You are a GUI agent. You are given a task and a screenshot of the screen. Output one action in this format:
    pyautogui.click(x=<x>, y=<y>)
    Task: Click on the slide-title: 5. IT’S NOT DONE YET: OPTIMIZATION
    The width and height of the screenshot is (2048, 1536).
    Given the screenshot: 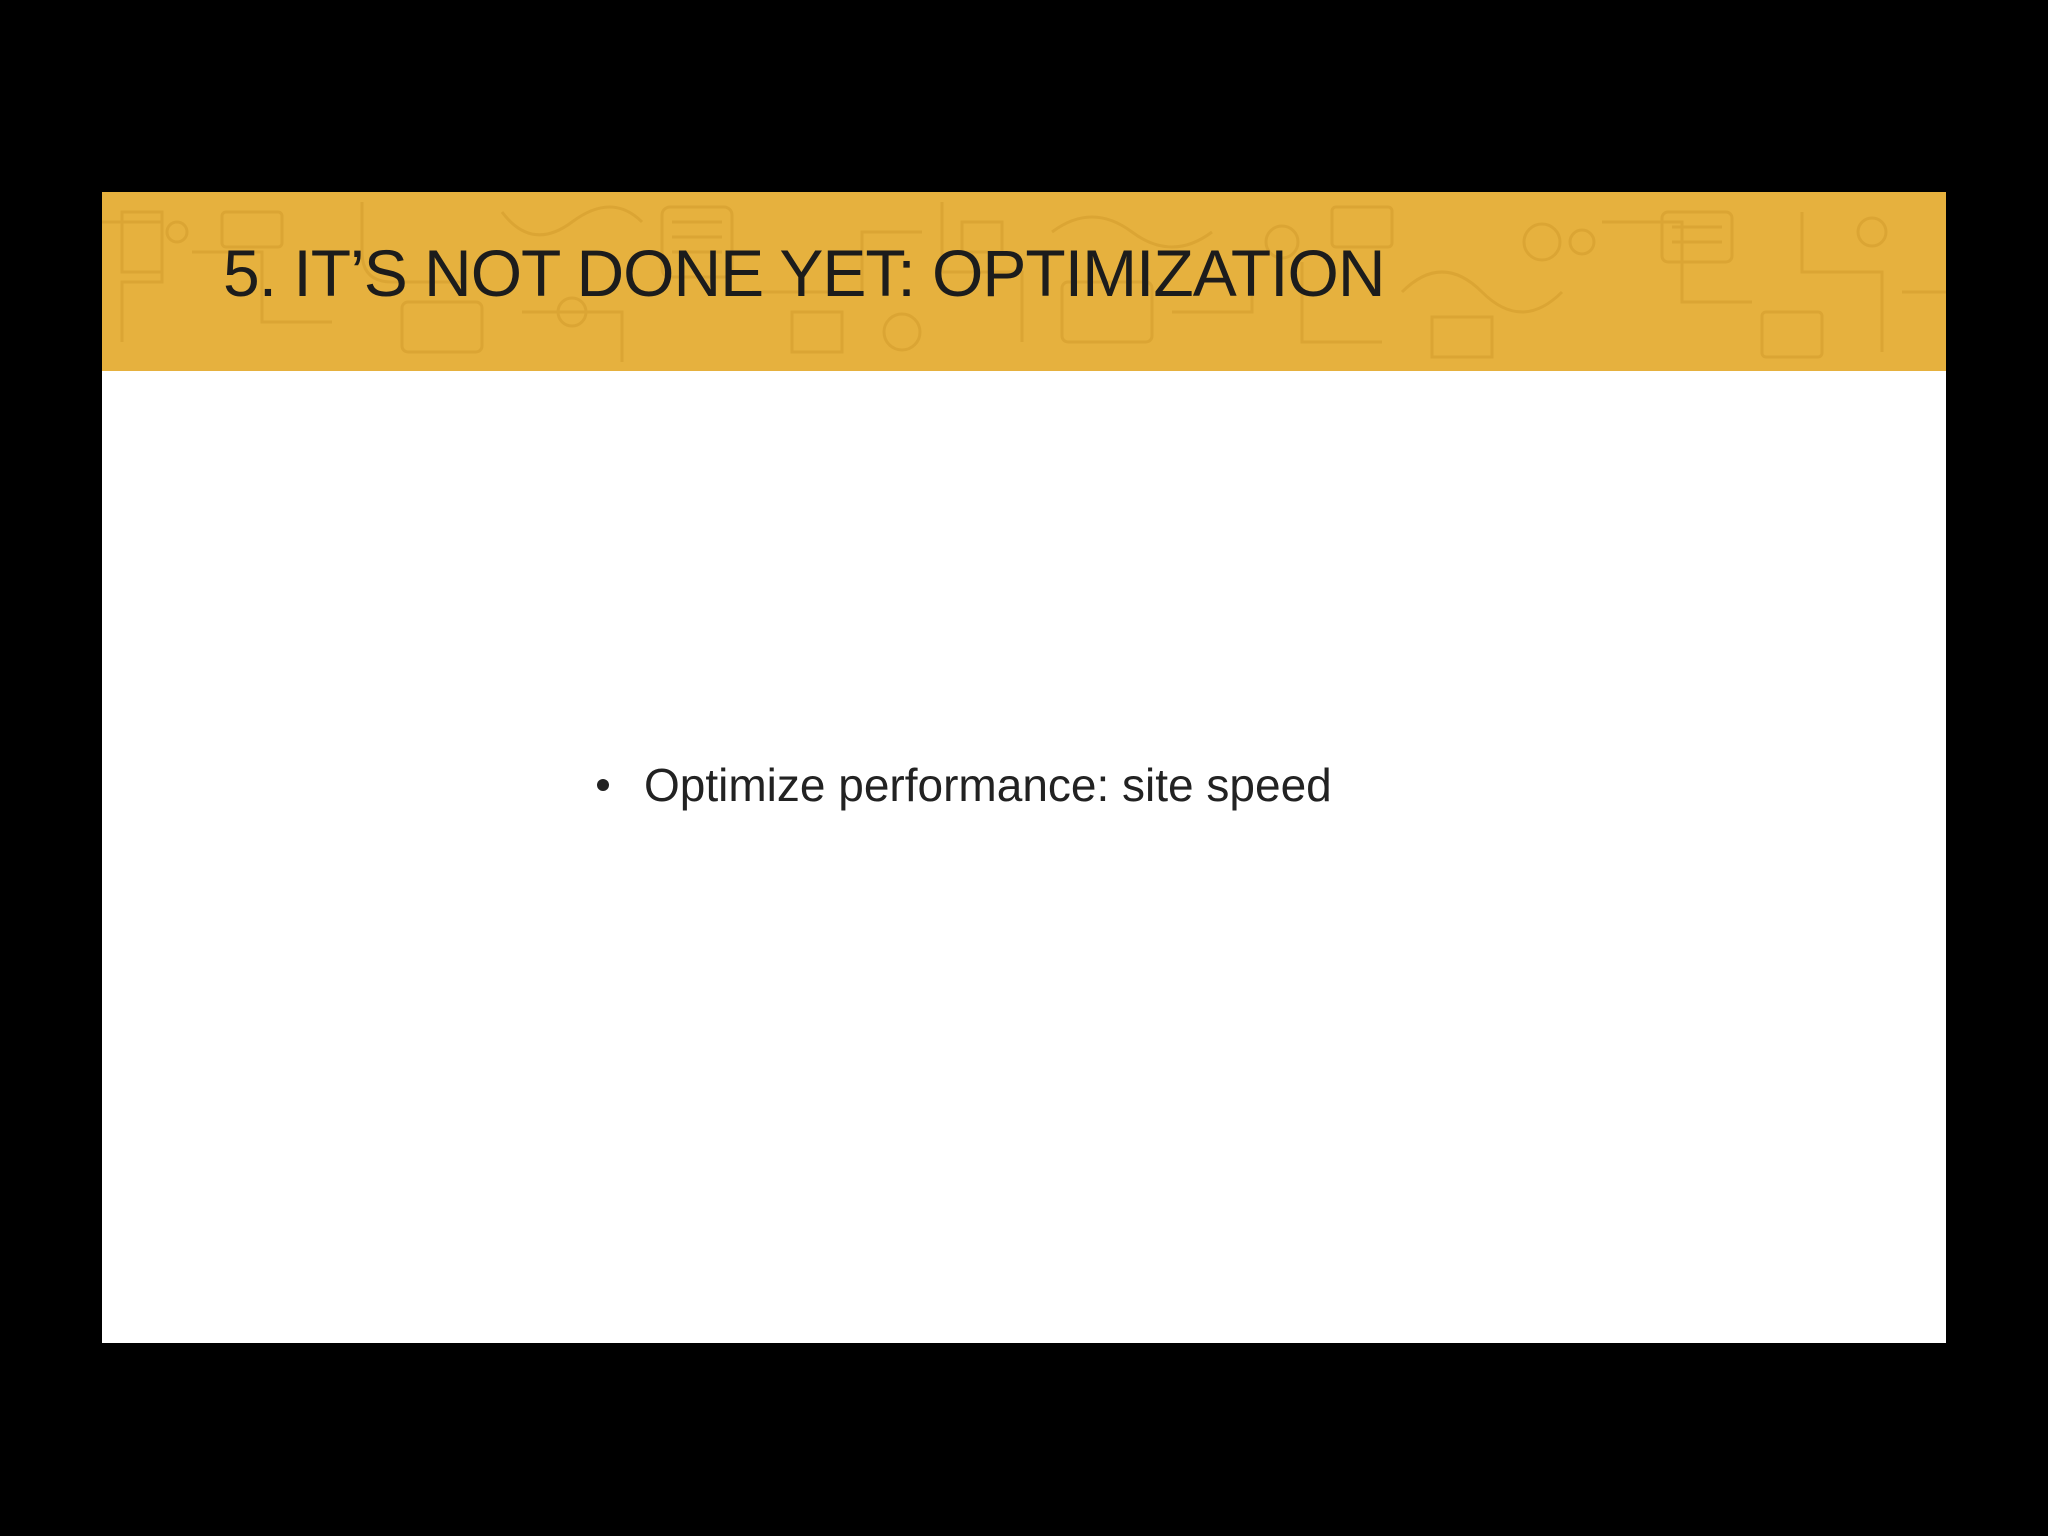 What is the action you would take?
    pyautogui.click(x=804, y=273)
    